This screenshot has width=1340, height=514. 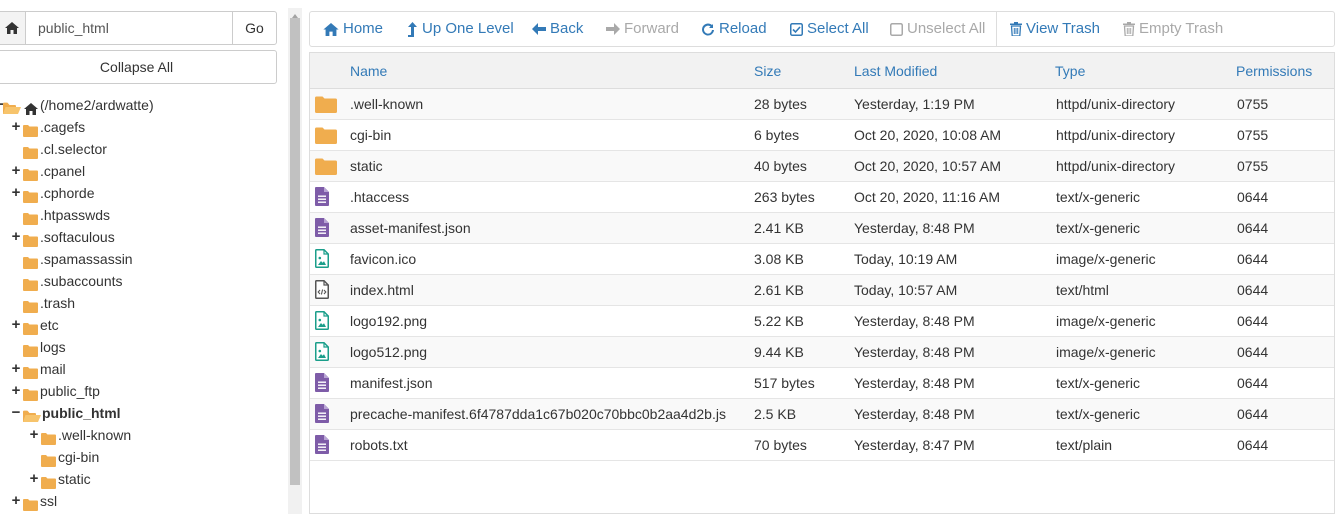 I want to click on column-header-name: Name, so click(x=368, y=71).